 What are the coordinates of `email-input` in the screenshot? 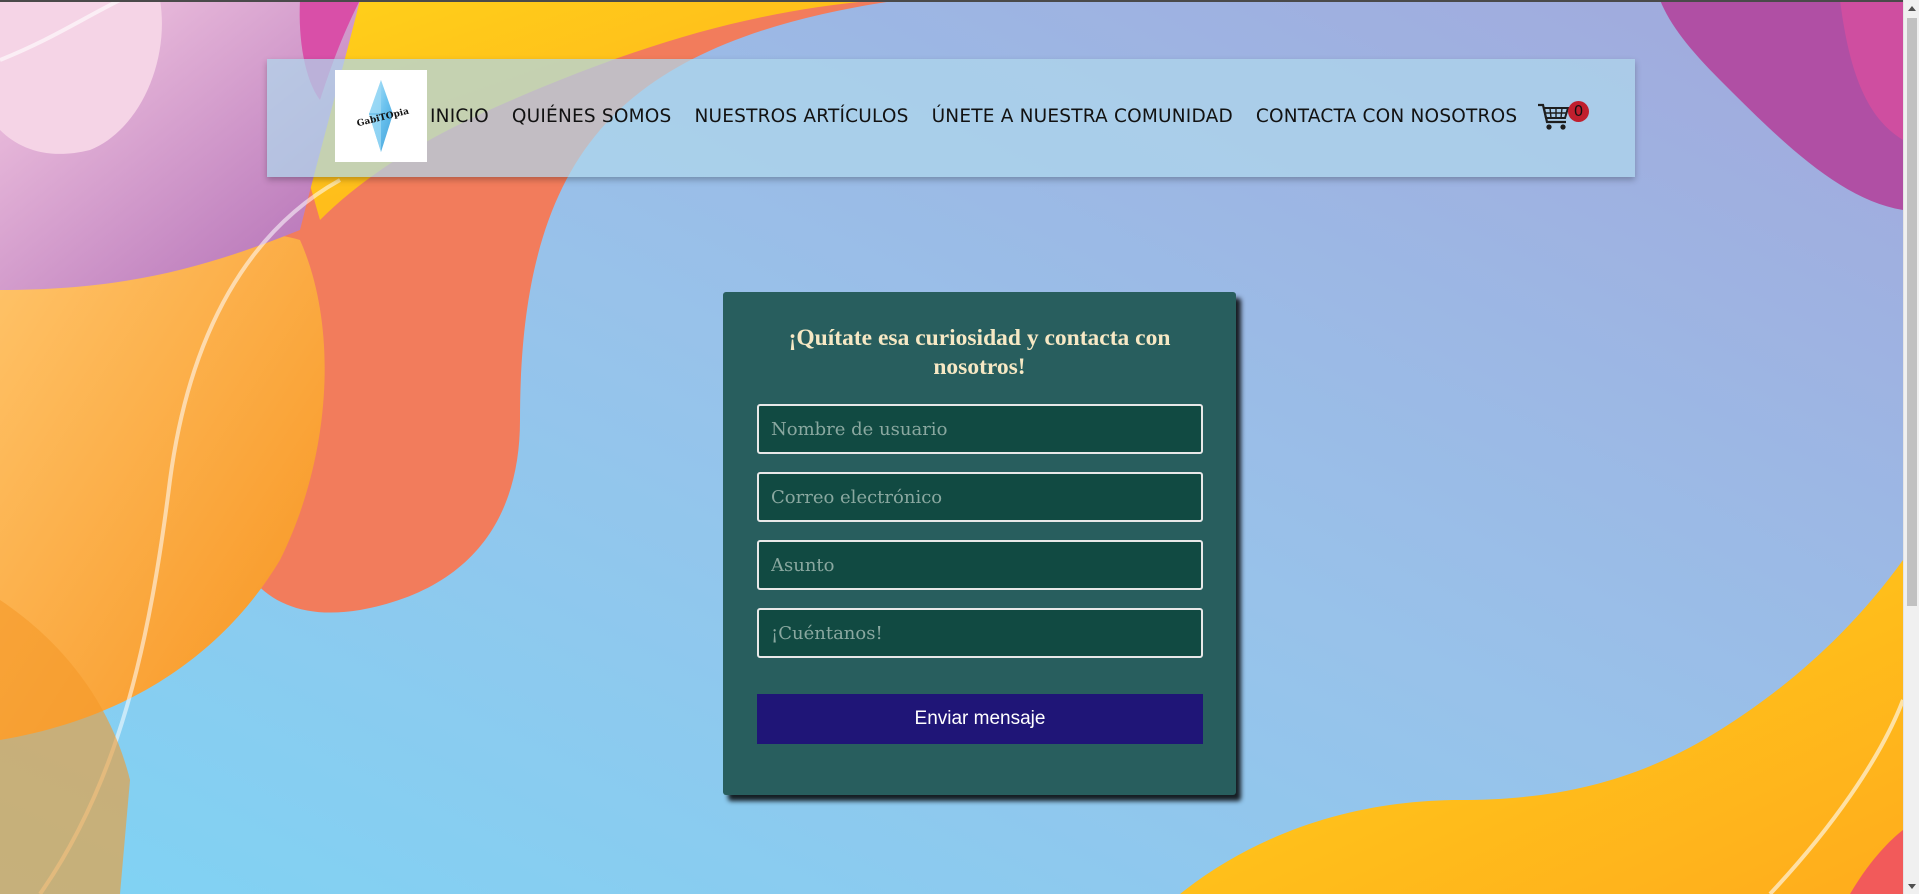 It's located at (980, 497).